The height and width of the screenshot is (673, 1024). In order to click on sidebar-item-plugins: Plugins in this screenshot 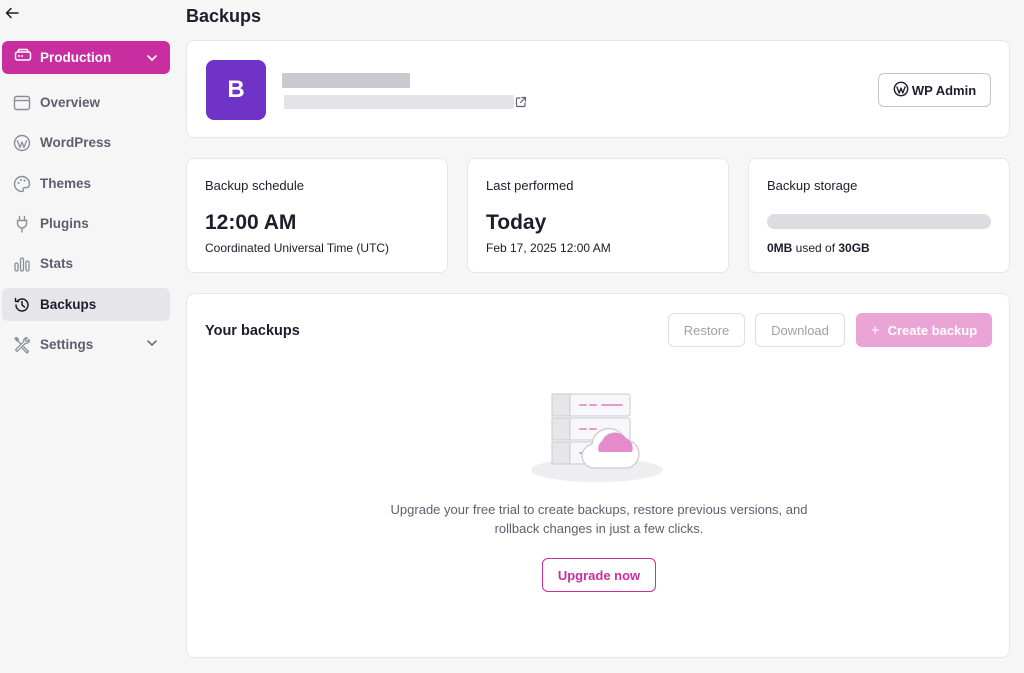, I will do `click(86, 223)`.